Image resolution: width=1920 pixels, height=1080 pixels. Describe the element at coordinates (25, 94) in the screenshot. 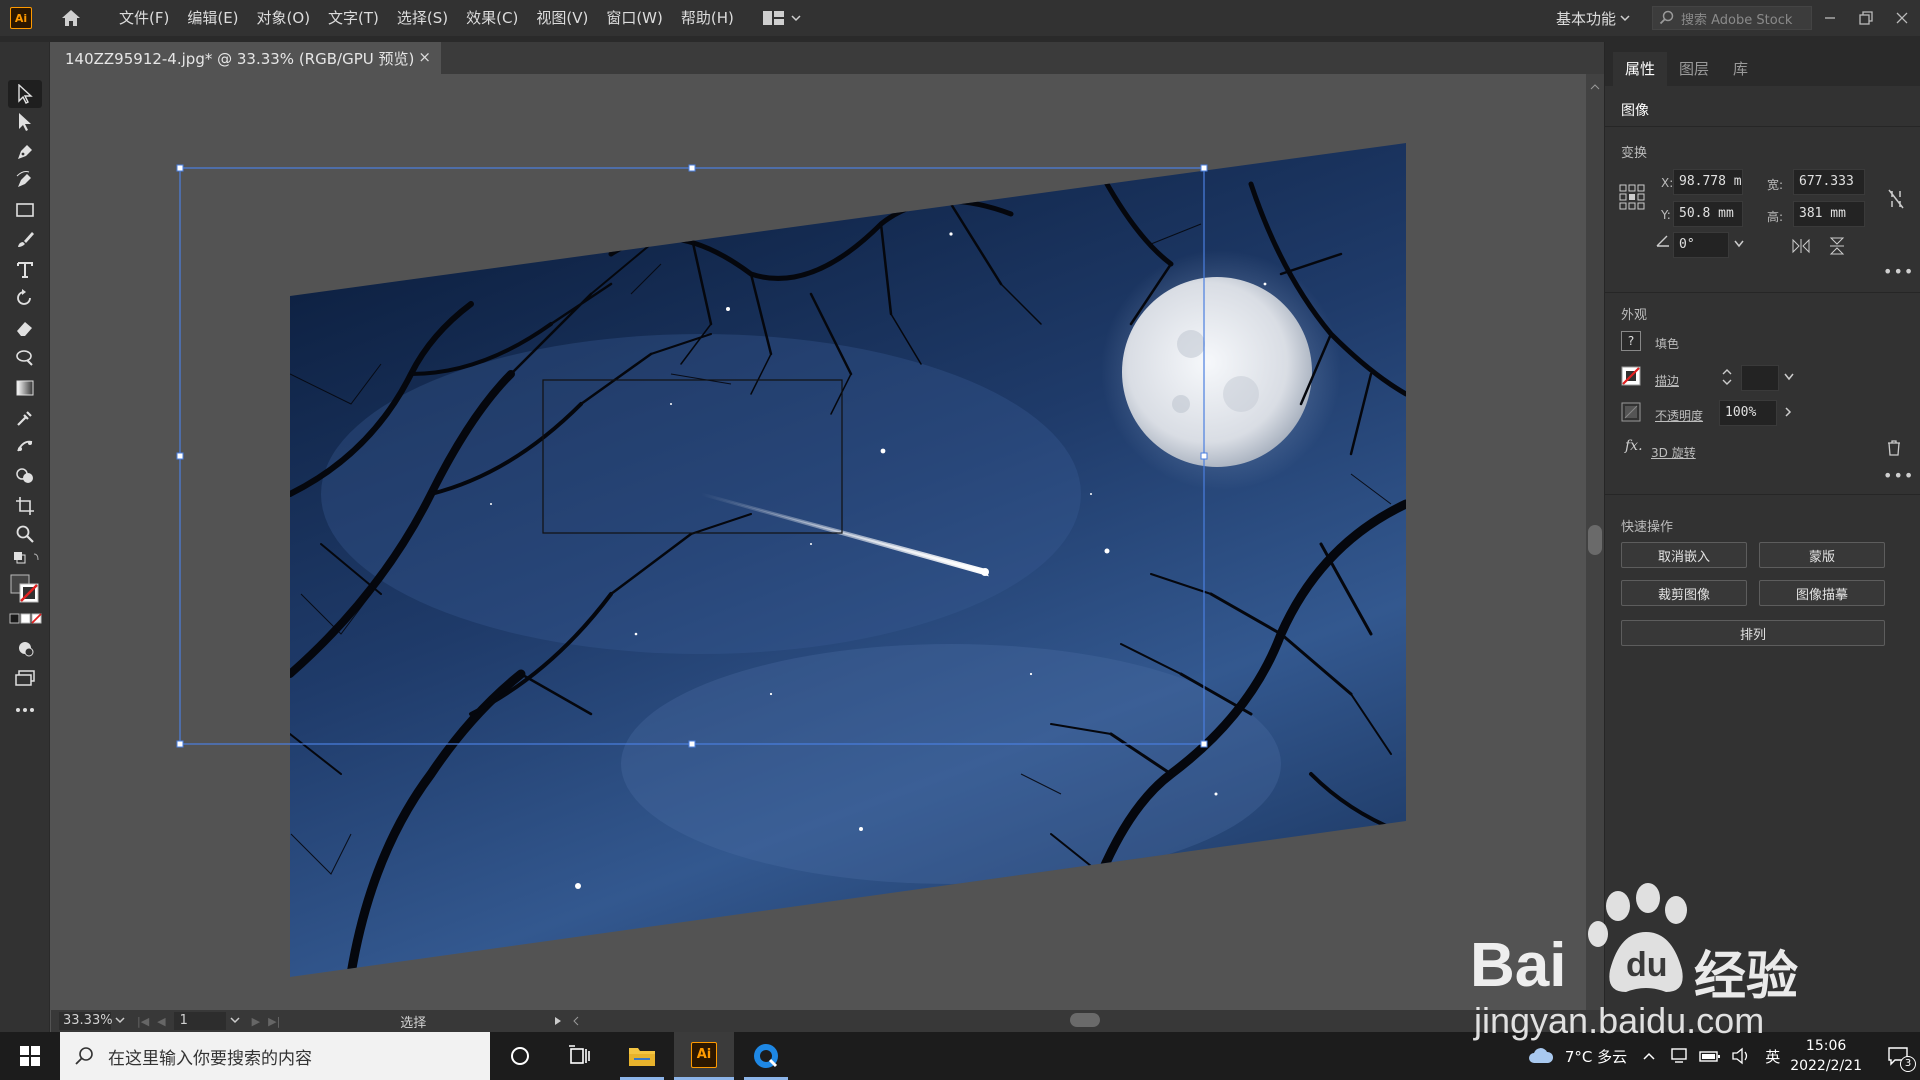

I see `selection-tool` at that location.